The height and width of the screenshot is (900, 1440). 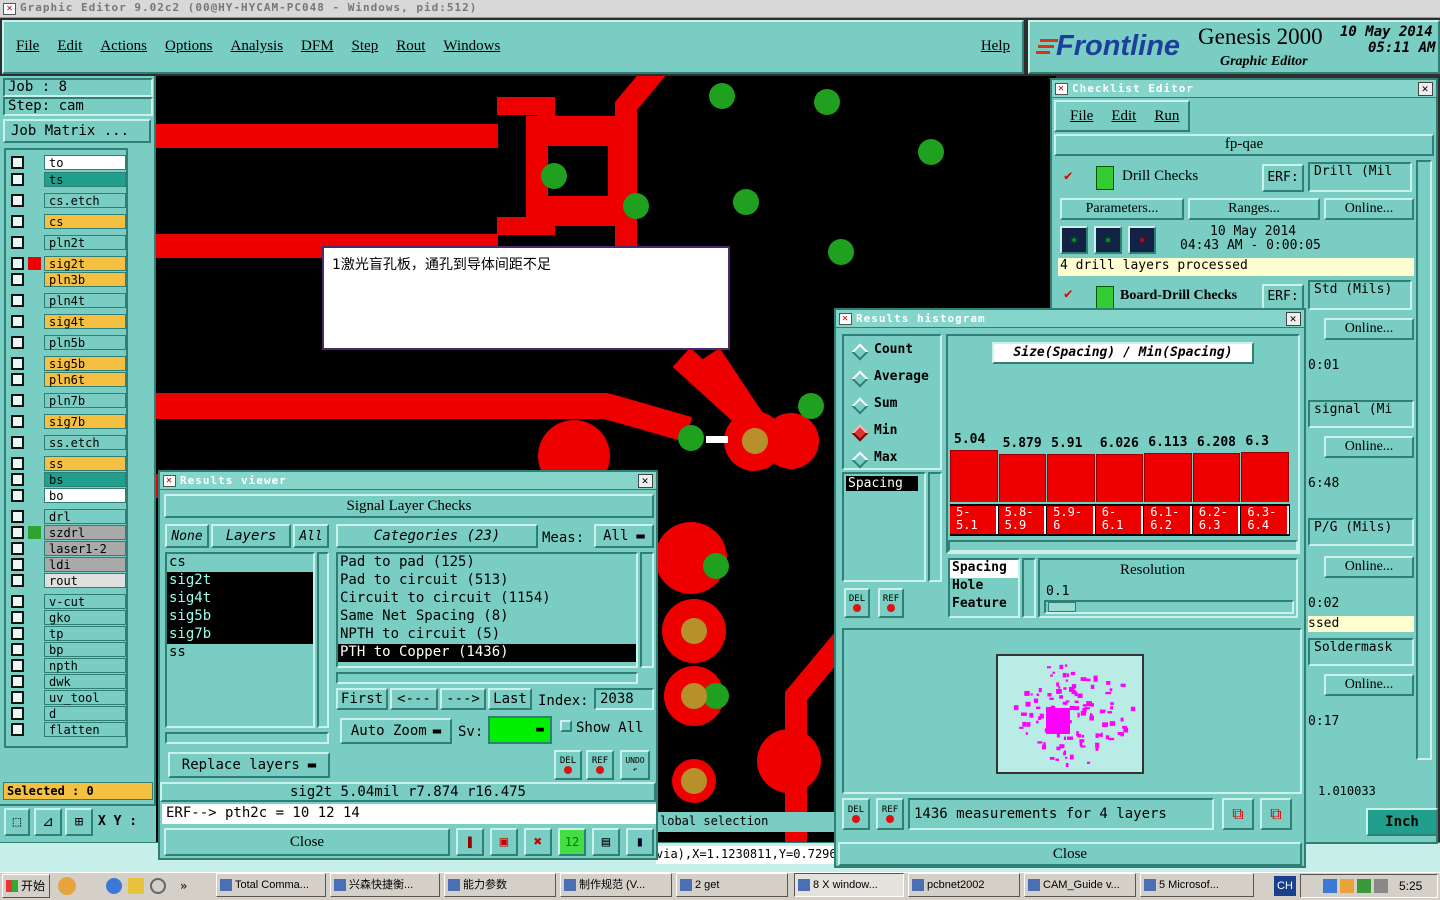 What do you see at coordinates (67, 601) in the screenshot?
I see `layer-row: v-cut` at bounding box center [67, 601].